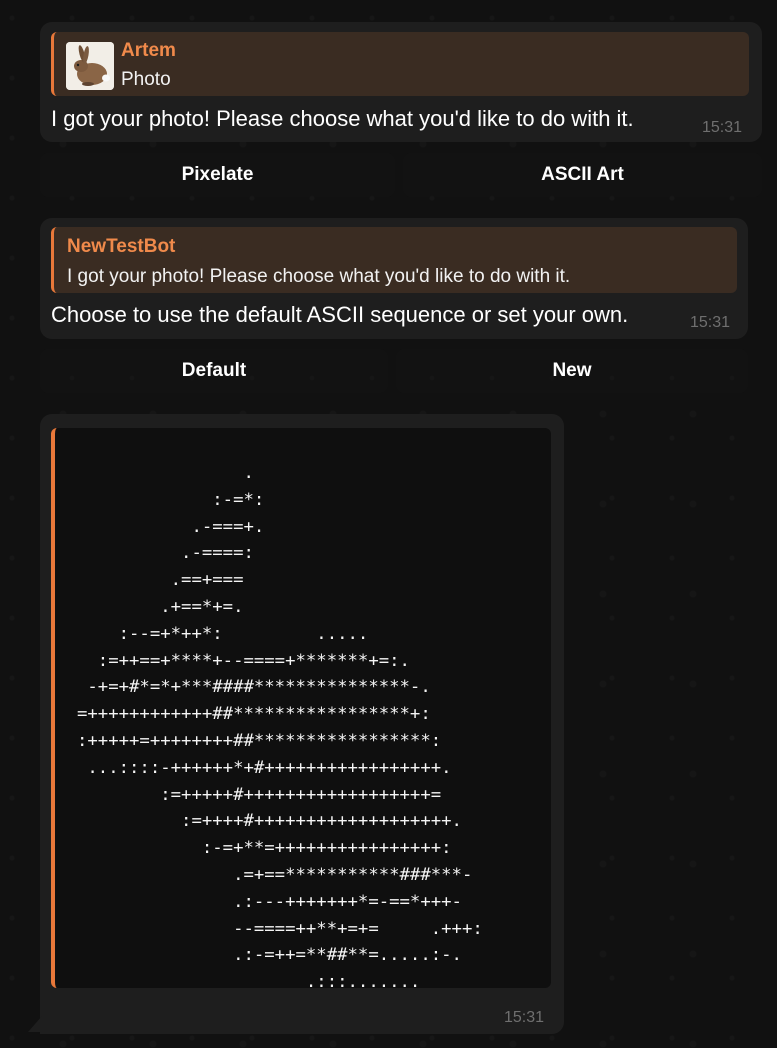 The width and height of the screenshot is (777, 1048). Describe the element at coordinates (217, 175) in the screenshot. I see `pixelate-button: Pixelate` at that location.